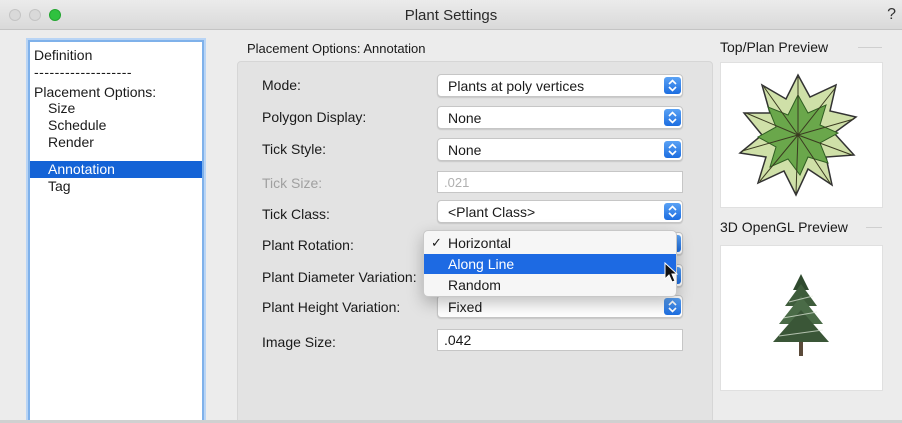 This screenshot has width=902, height=423. What do you see at coordinates (560, 306) in the screenshot?
I see `plant-height-variation-popup: Fixed` at bounding box center [560, 306].